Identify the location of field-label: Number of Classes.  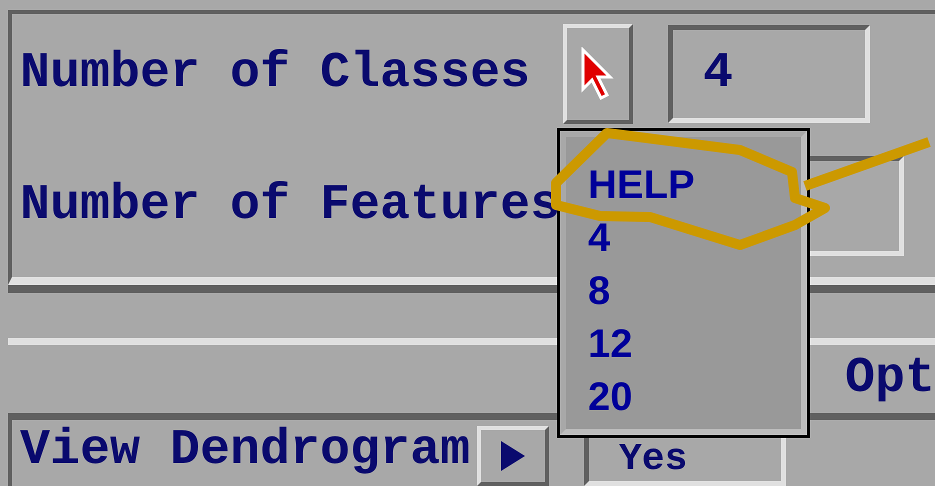
(276, 74).